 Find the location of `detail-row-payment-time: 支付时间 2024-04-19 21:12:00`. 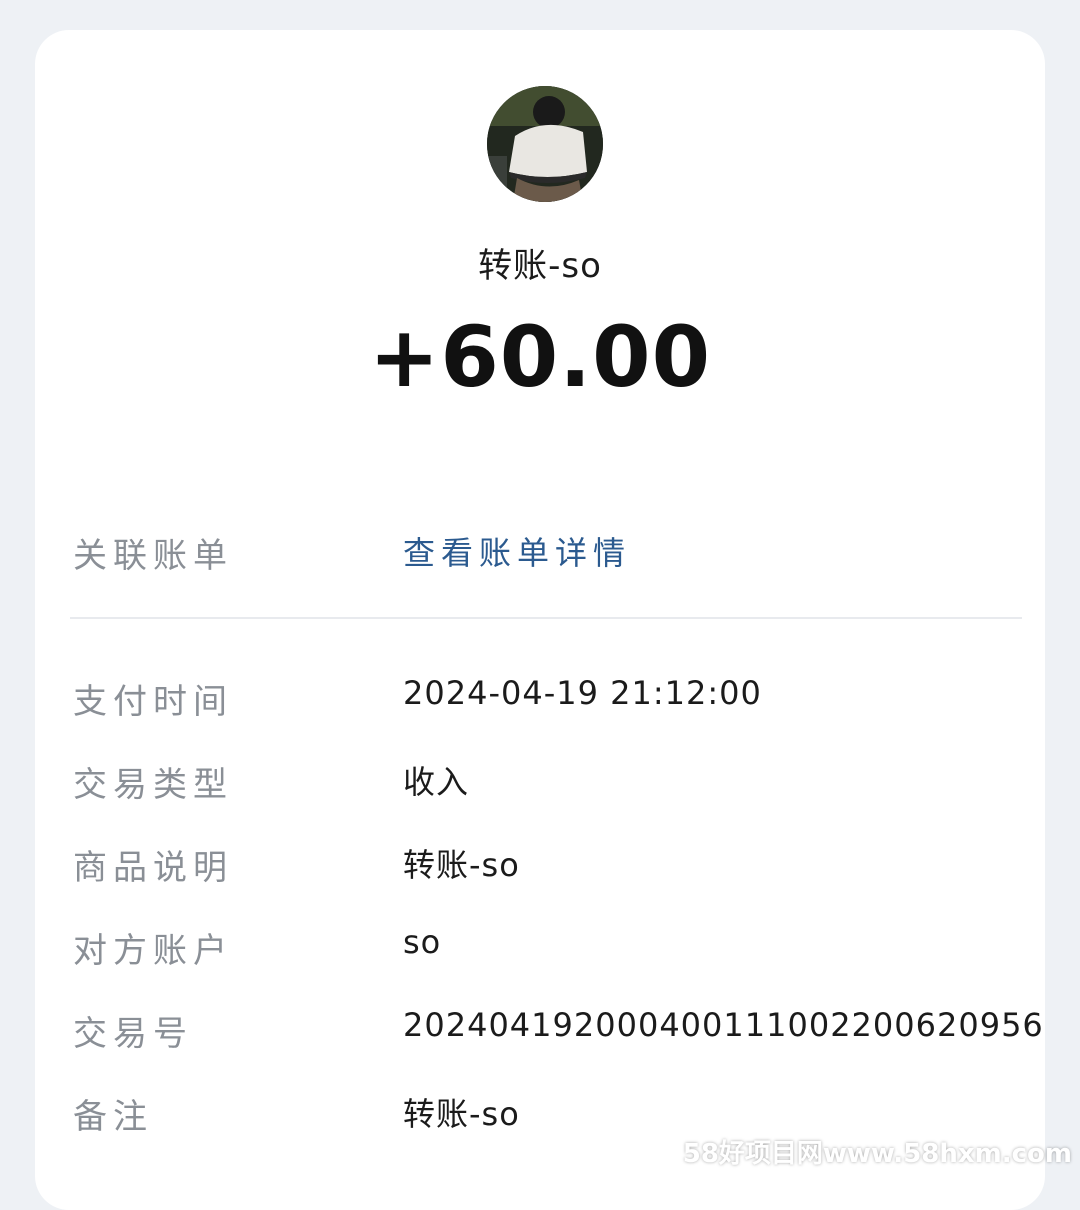

detail-row-payment-time: 支付时间 2024-04-19 21:12:00 is located at coordinates (540, 696).